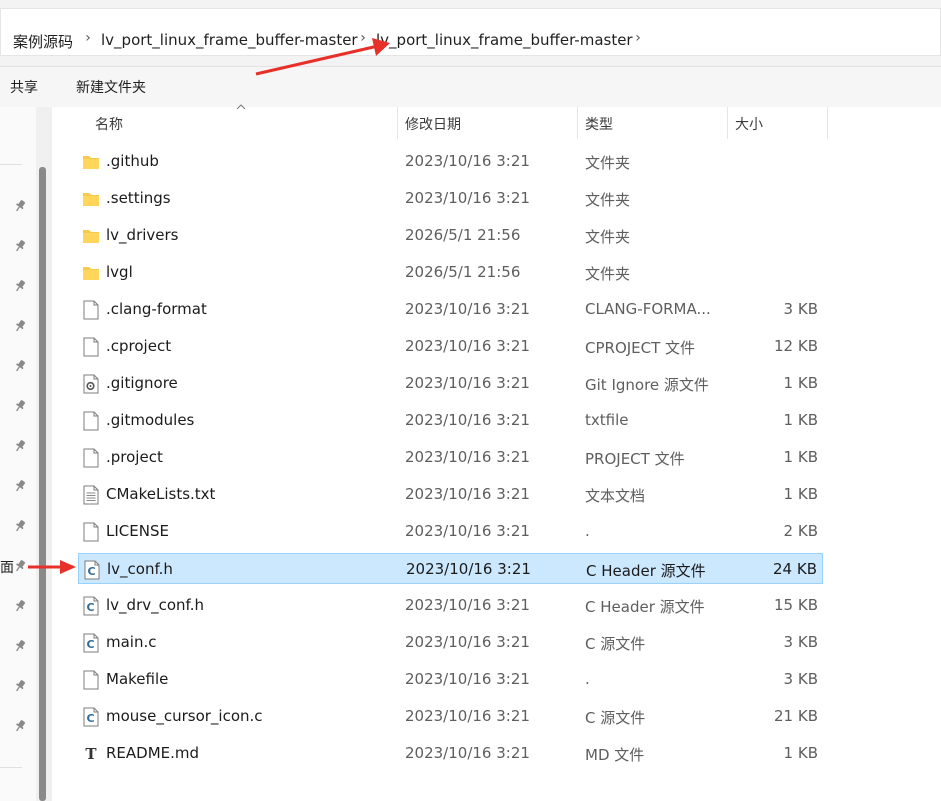  What do you see at coordinates (139, 346) in the screenshot?
I see `file-name: .cproject` at bounding box center [139, 346].